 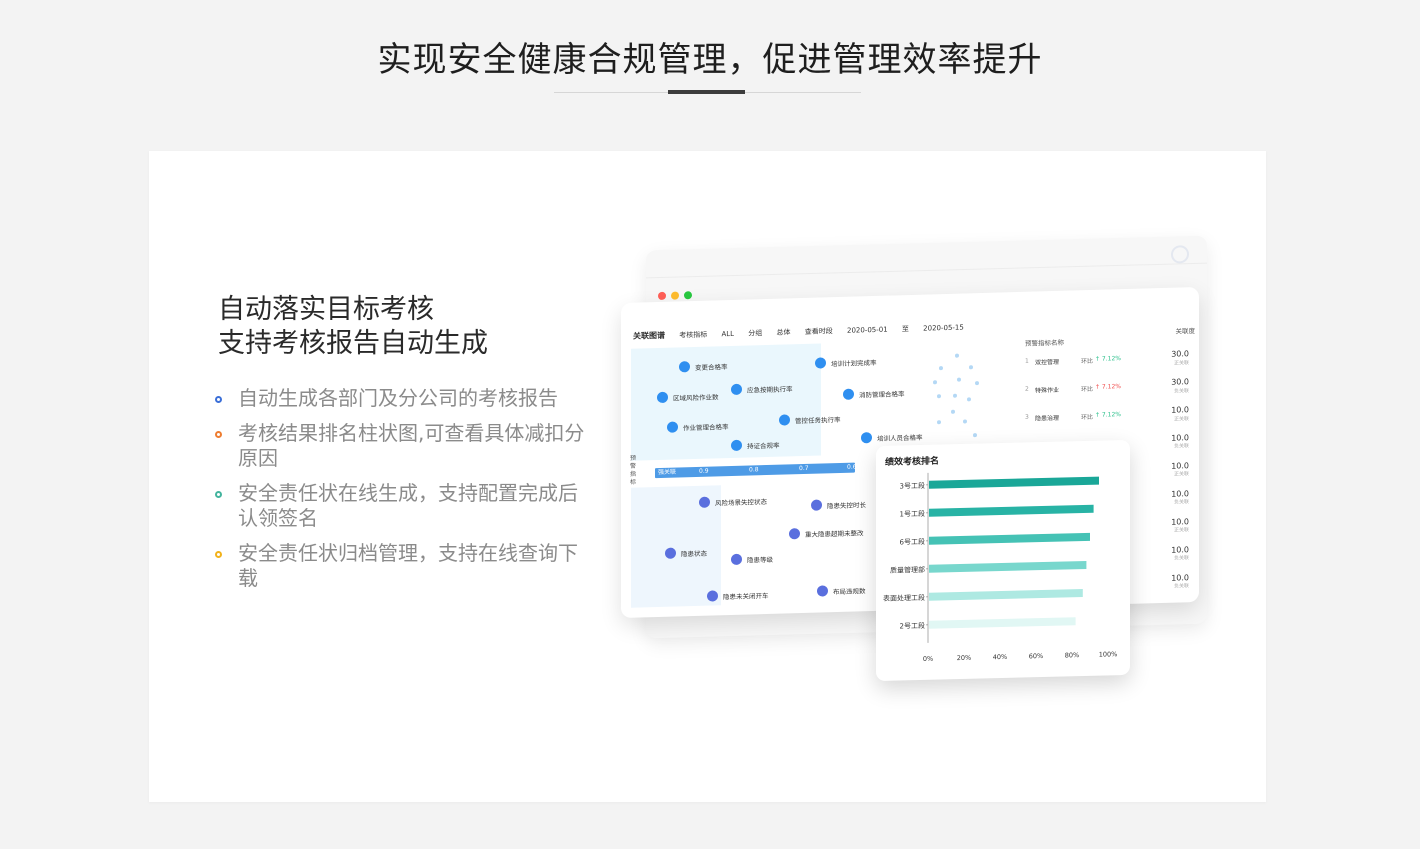 What do you see at coordinates (411, 445) in the screenshot?
I see `feature-item-text: 考核结果排名柱状图,可查看具体减扣分原因` at bounding box center [411, 445].